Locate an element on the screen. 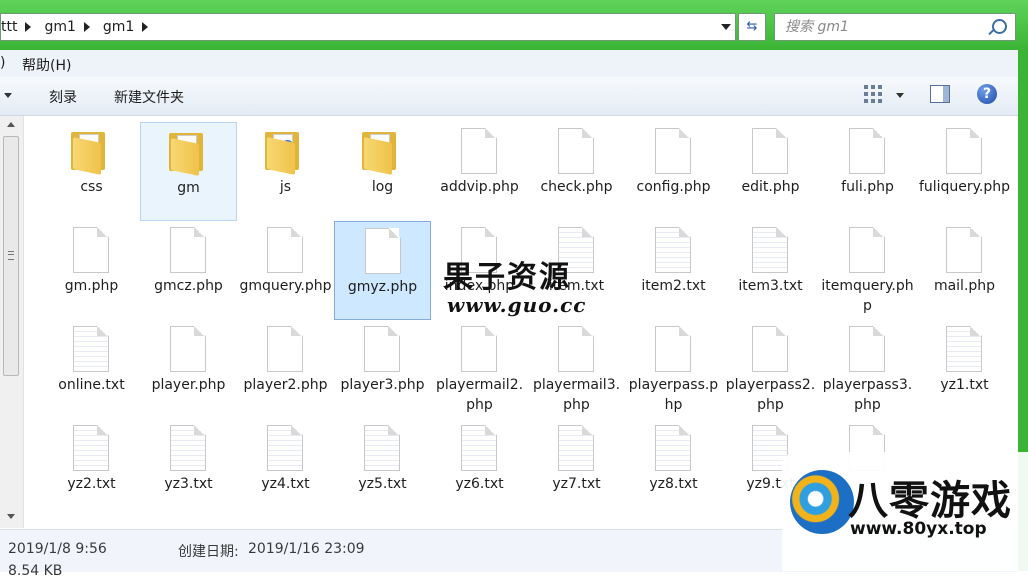 The width and height of the screenshot is (1028, 579). file-name: player3.php is located at coordinates (382, 385).